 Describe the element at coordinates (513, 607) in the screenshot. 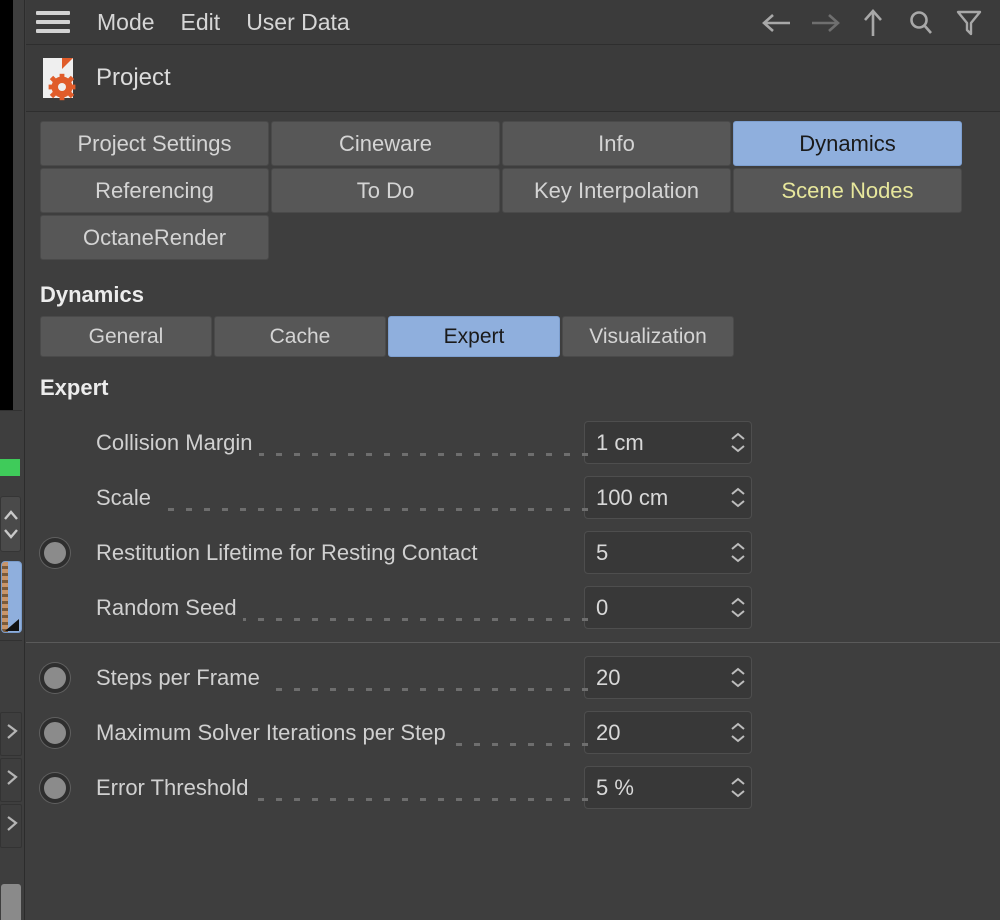

I see `row-random-seed: Random Seed 0` at that location.